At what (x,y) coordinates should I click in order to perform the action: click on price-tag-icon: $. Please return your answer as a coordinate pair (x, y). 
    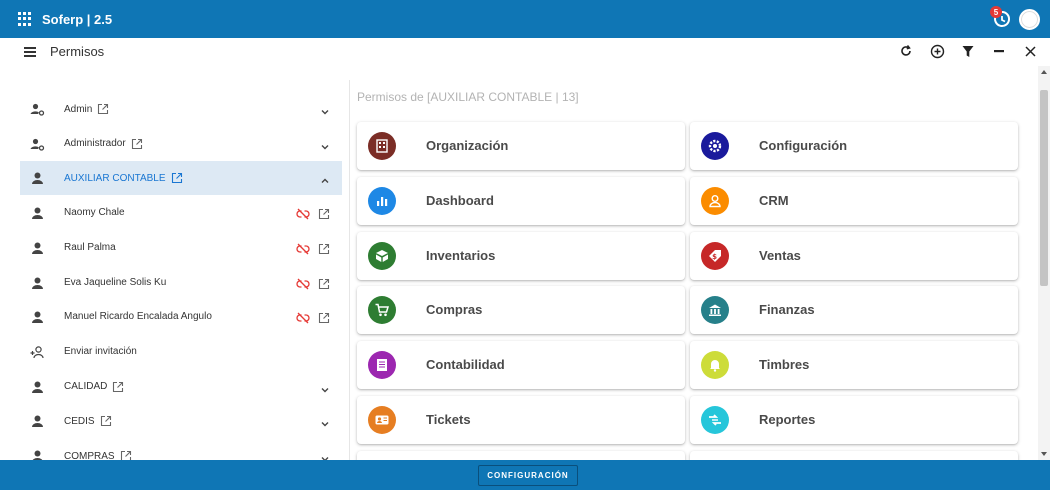
    Looking at the image, I should click on (715, 255).